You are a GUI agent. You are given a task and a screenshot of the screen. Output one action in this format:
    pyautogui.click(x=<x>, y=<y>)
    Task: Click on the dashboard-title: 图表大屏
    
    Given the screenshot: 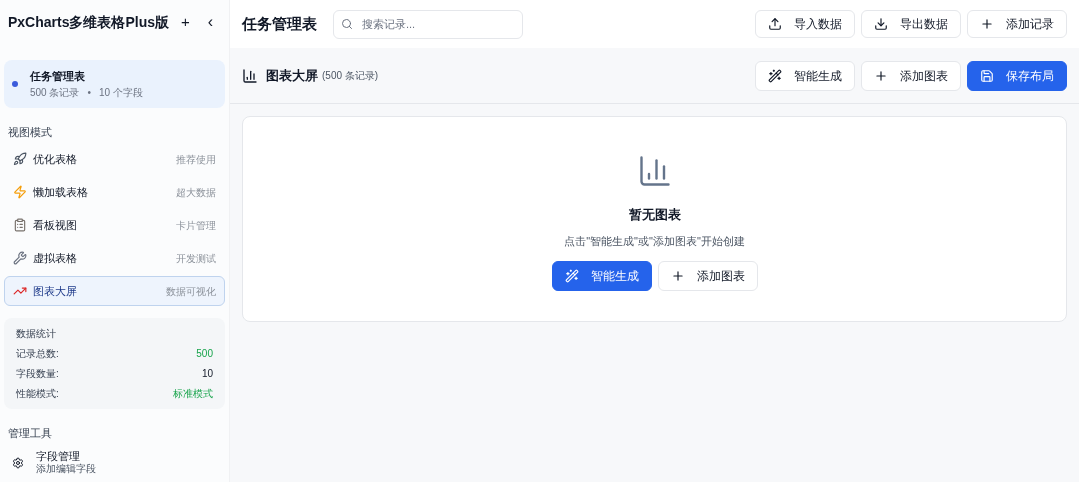 What is the action you would take?
    pyautogui.click(x=292, y=75)
    